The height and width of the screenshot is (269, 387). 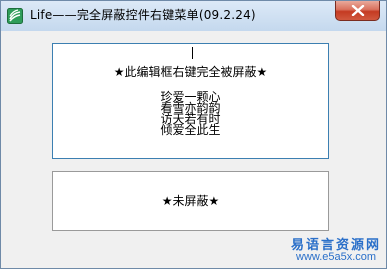 What do you see at coordinates (143, 15) in the screenshot?
I see `window-title: Life——完全屏蔽控件右键菜单(09.2.24)` at bounding box center [143, 15].